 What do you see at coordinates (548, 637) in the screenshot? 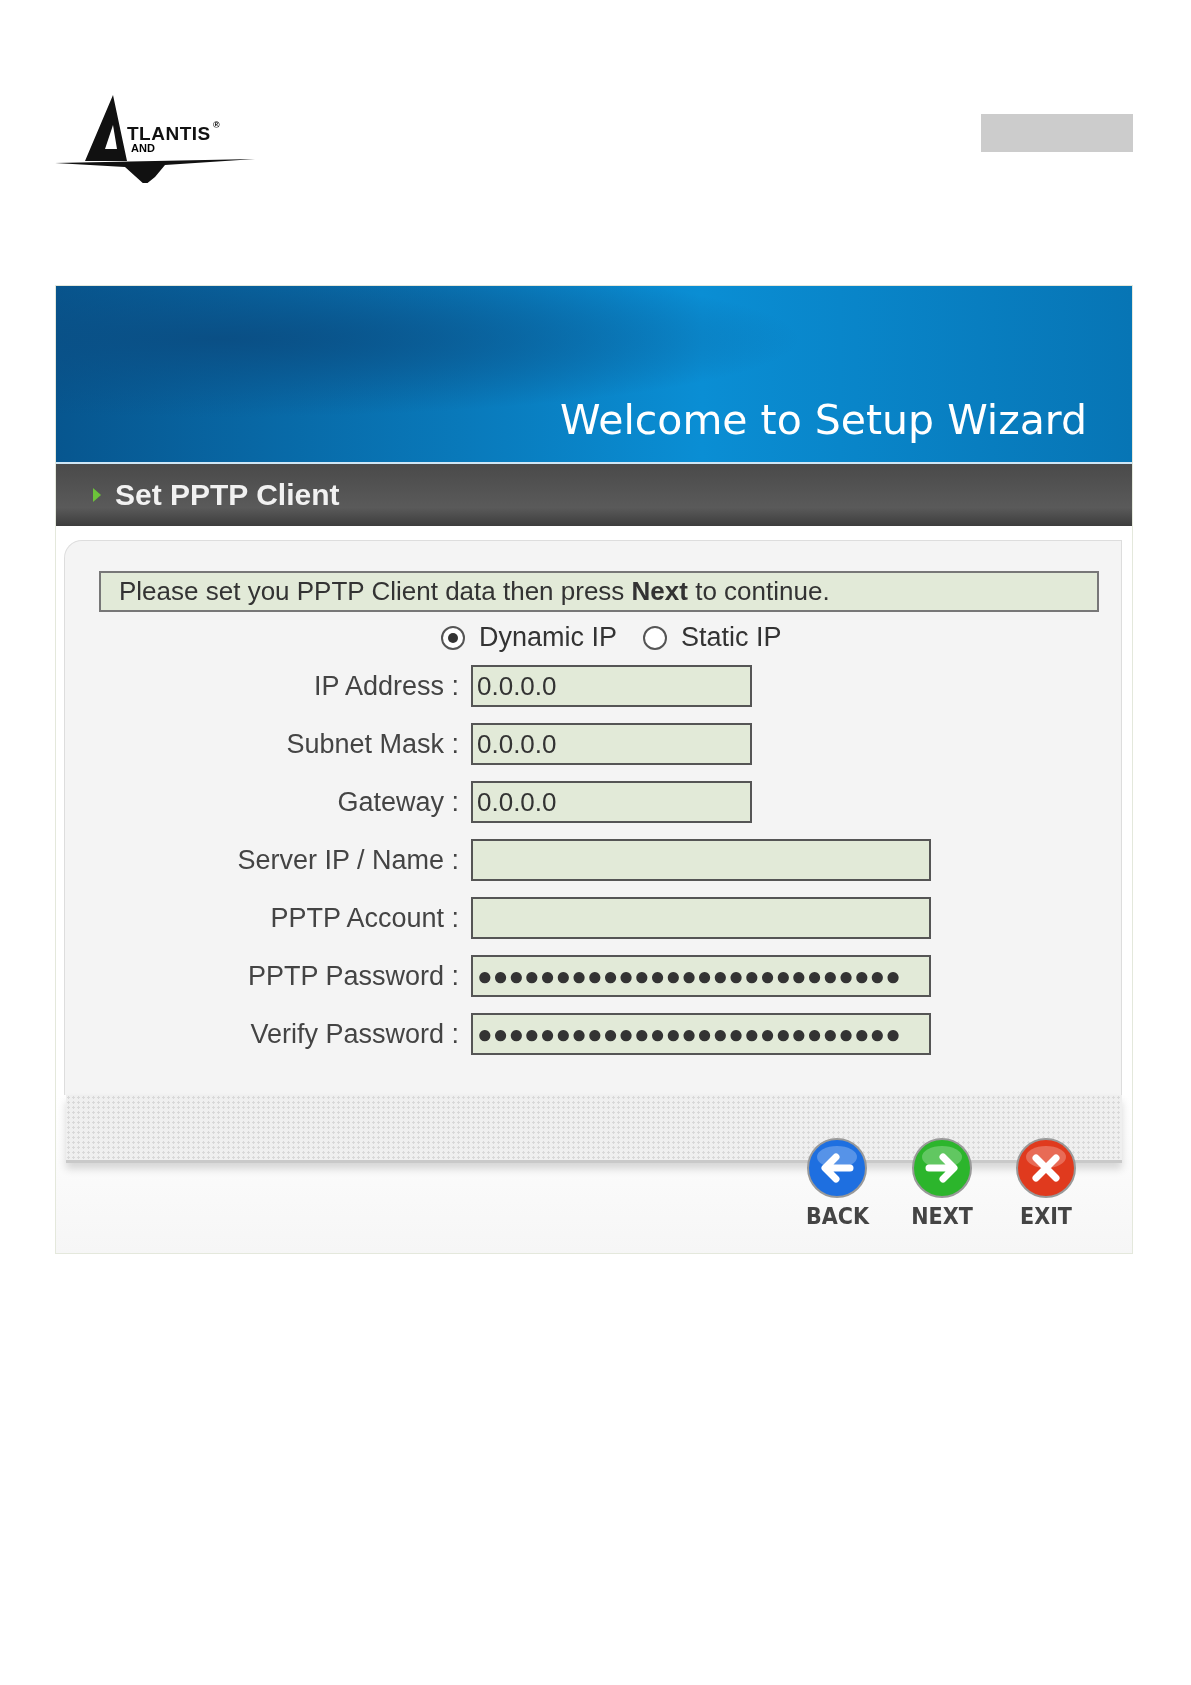
I see `radio-label: Dynamic IP` at bounding box center [548, 637].